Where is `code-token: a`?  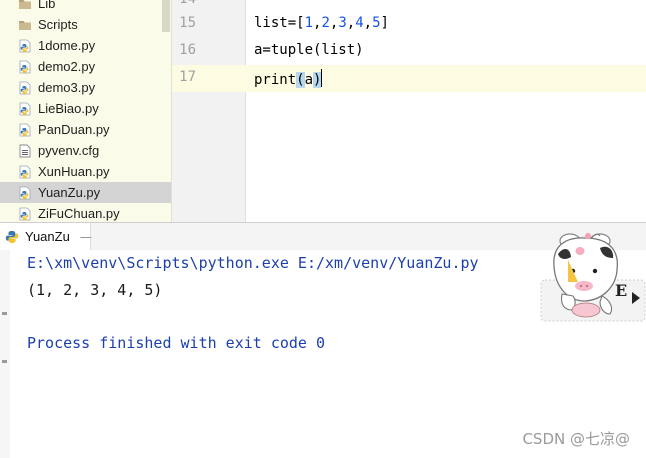
code-token: a is located at coordinates (309, 80).